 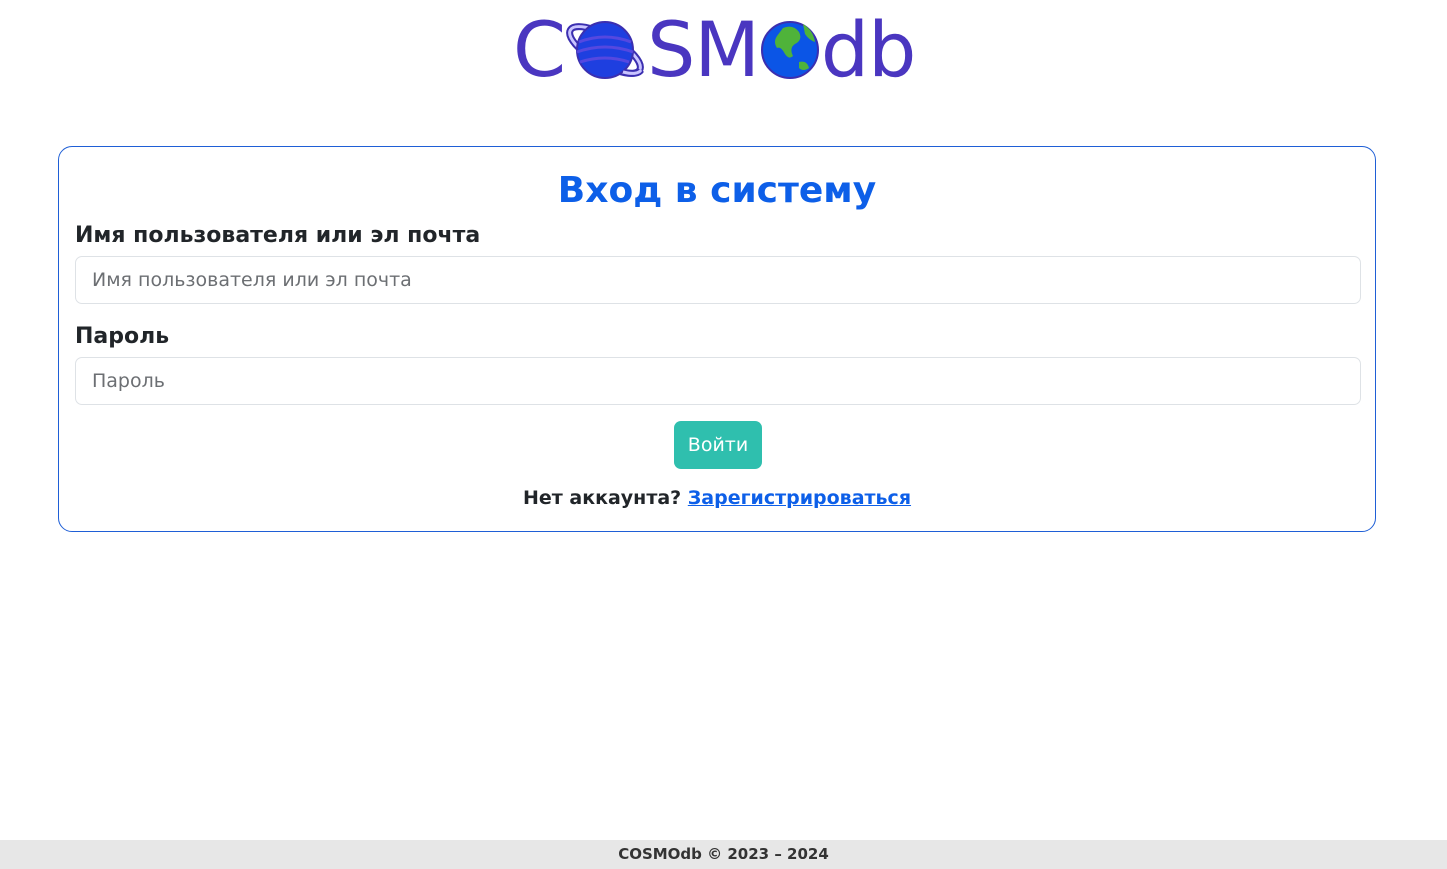 I want to click on login-button: Войти, so click(x=718, y=445).